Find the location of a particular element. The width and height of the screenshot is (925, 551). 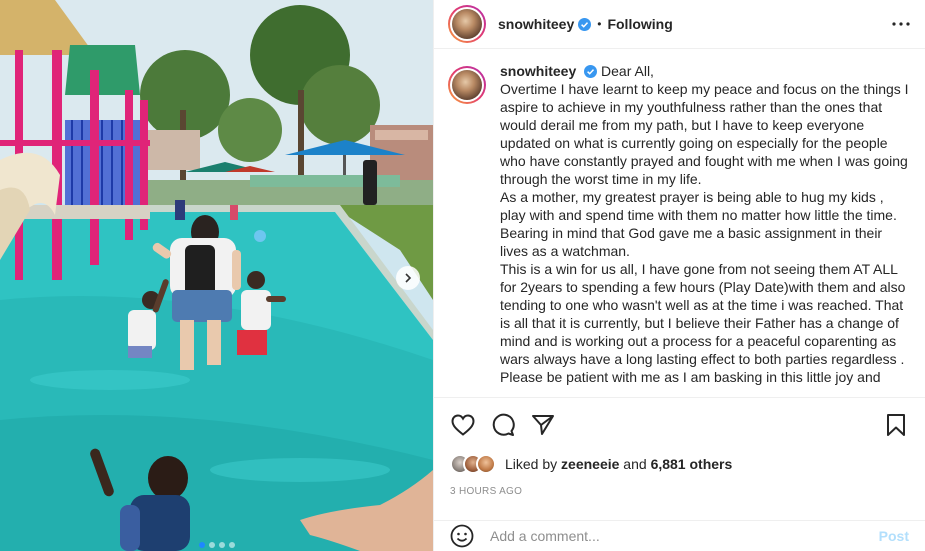

caption-username: snowhiteey is located at coordinates (538, 71).